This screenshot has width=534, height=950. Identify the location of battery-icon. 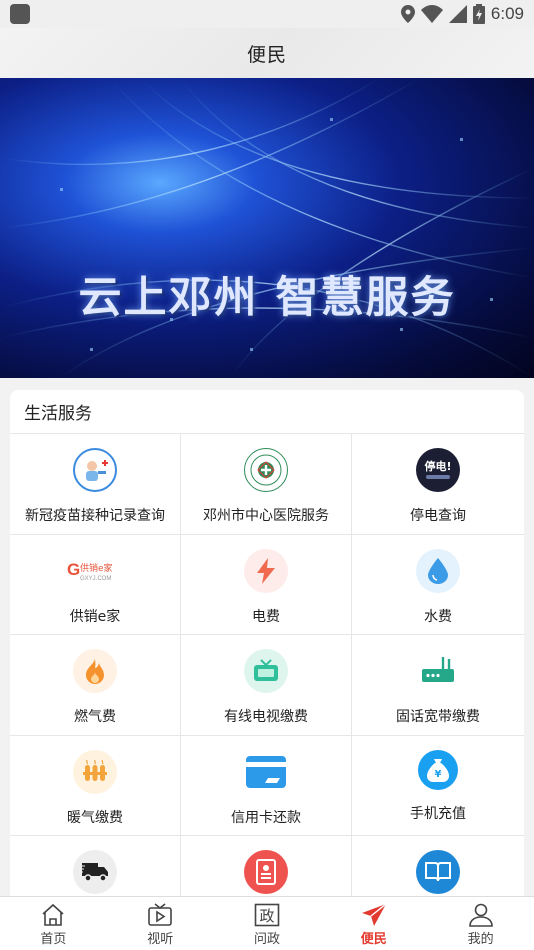
(478, 14).